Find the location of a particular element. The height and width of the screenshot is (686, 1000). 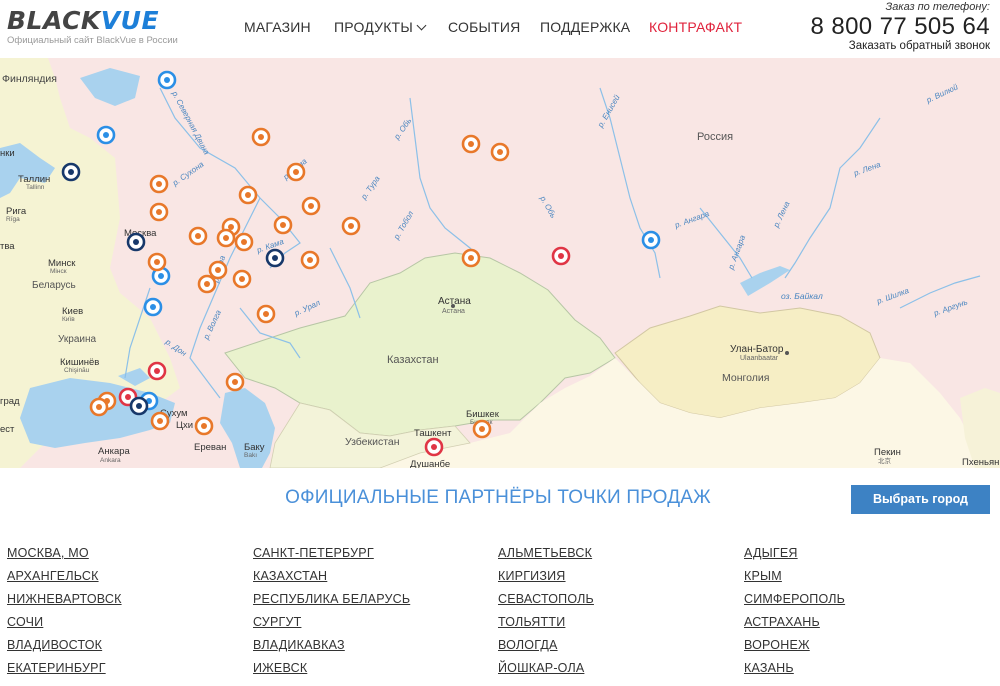

nav-products: ПРОДУКТЫ is located at coordinates (380, 27).